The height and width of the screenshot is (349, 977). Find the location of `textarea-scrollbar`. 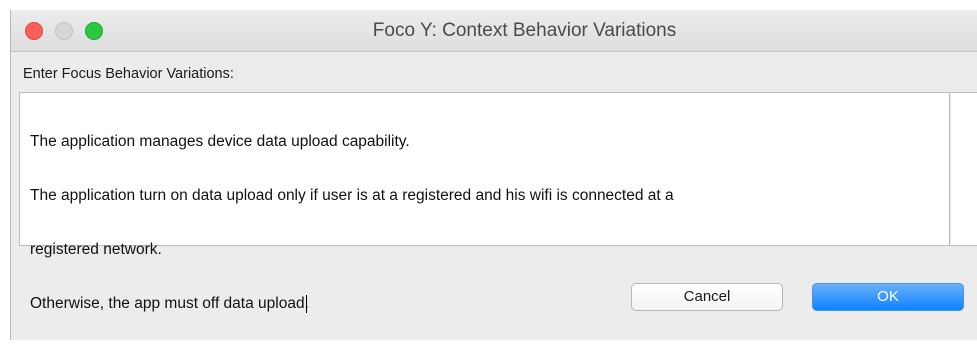

textarea-scrollbar is located at coordinates (963, 169).